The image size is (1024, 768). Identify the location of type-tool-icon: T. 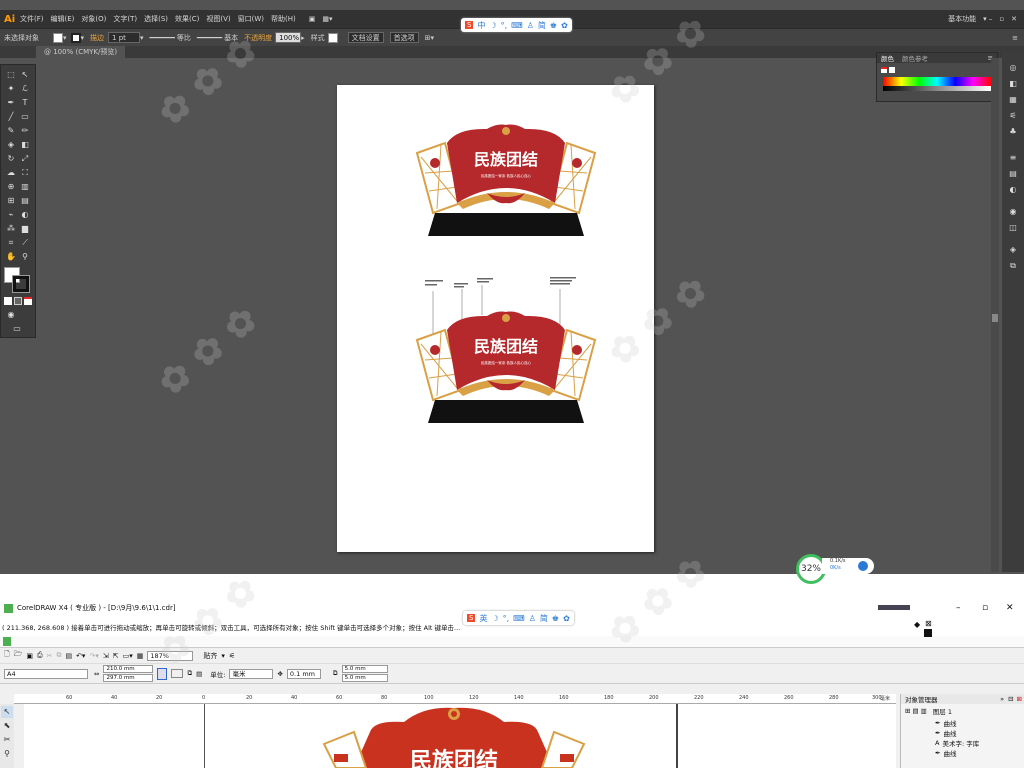
(25, 103).